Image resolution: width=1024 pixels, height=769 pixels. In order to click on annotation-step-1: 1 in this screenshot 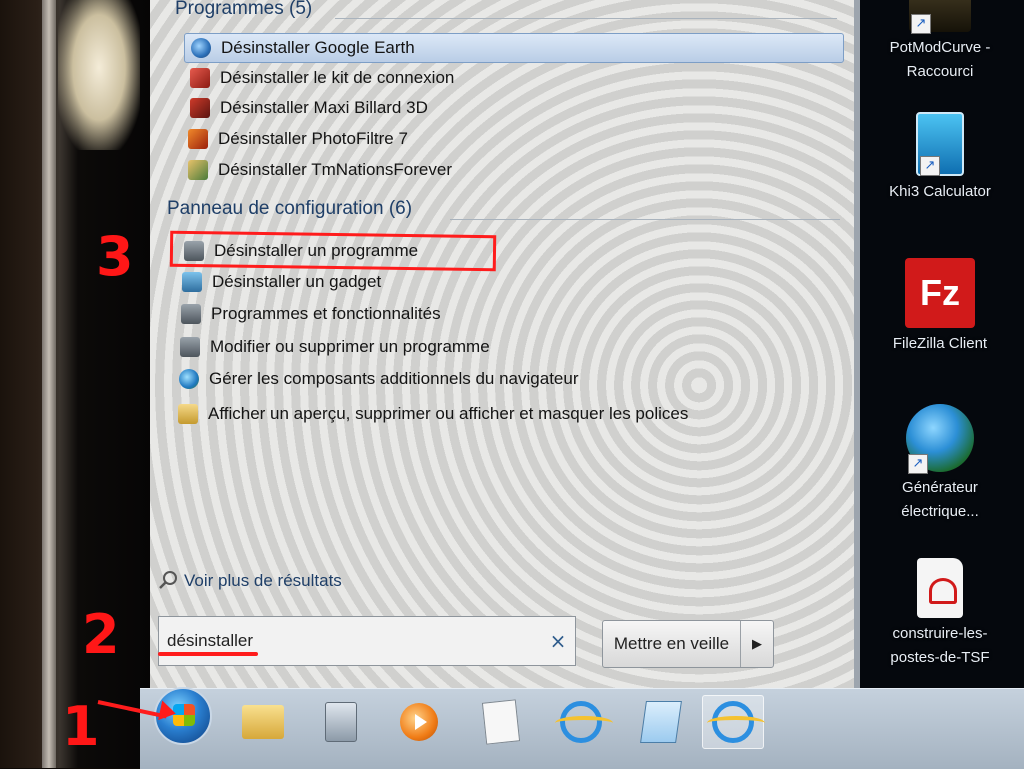, I will do `click(81, 726)`.